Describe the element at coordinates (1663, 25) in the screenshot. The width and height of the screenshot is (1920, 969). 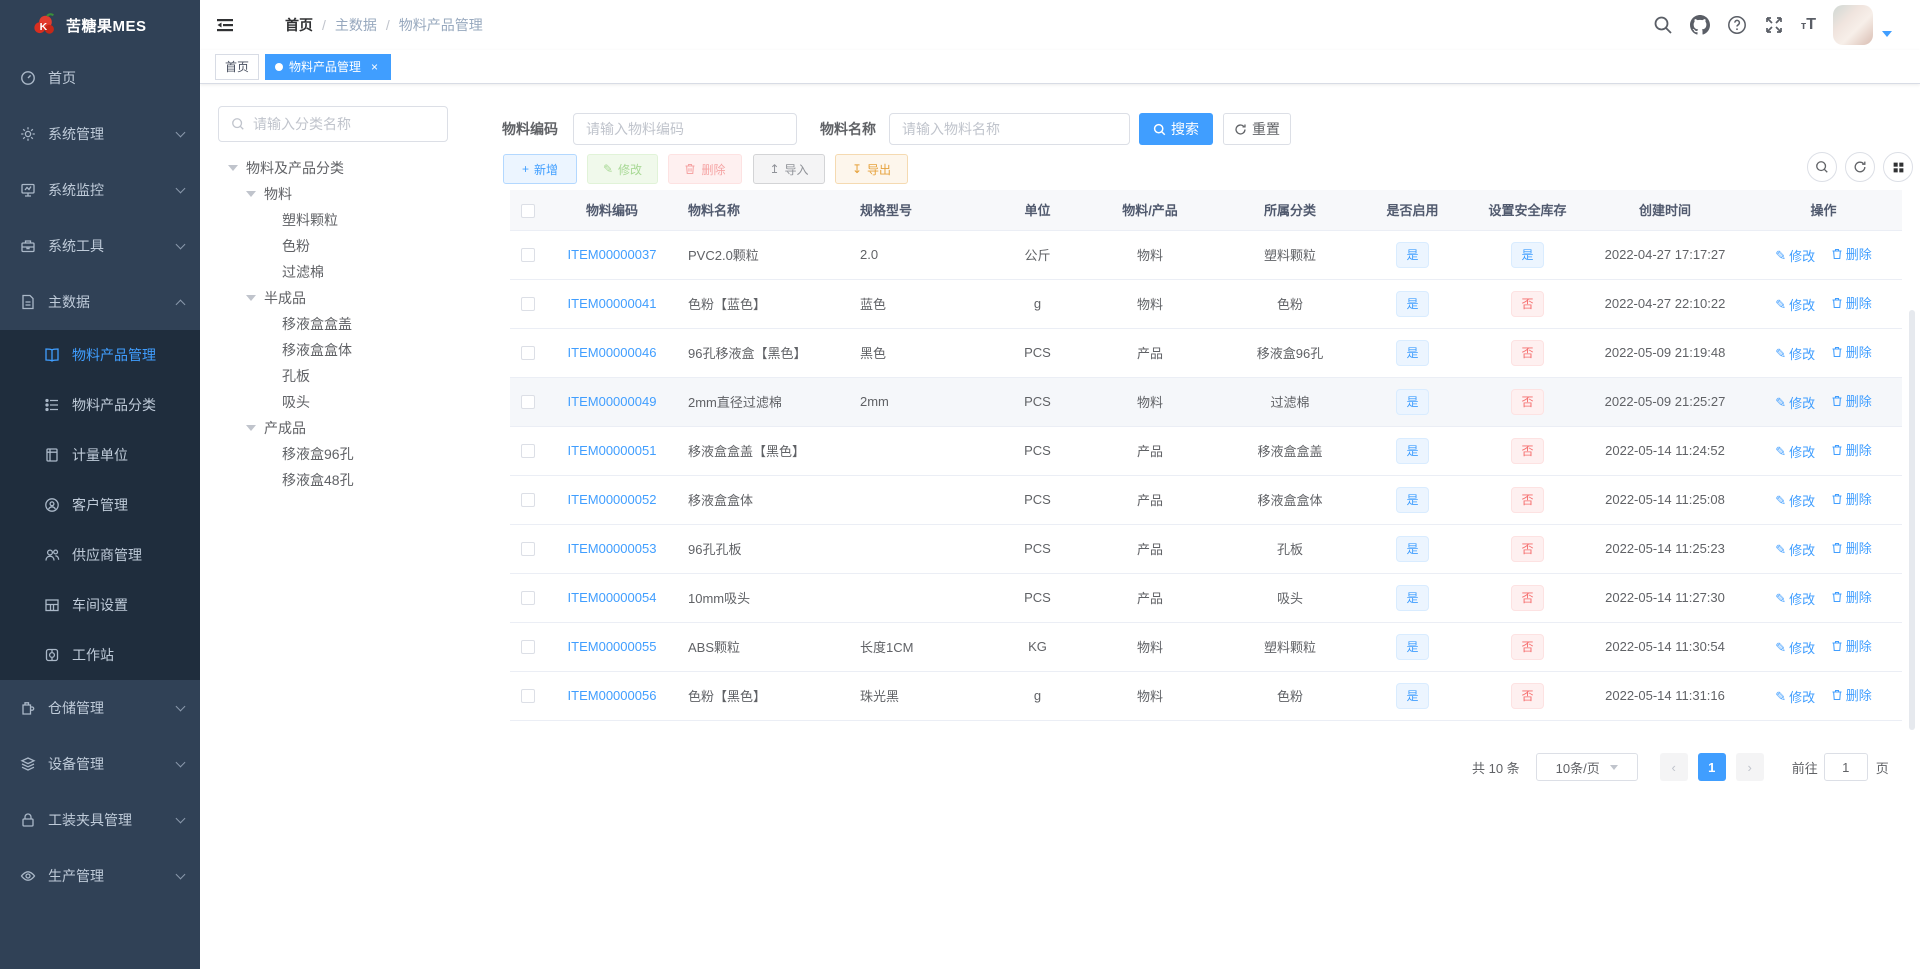
I see `search-icon` at that location.